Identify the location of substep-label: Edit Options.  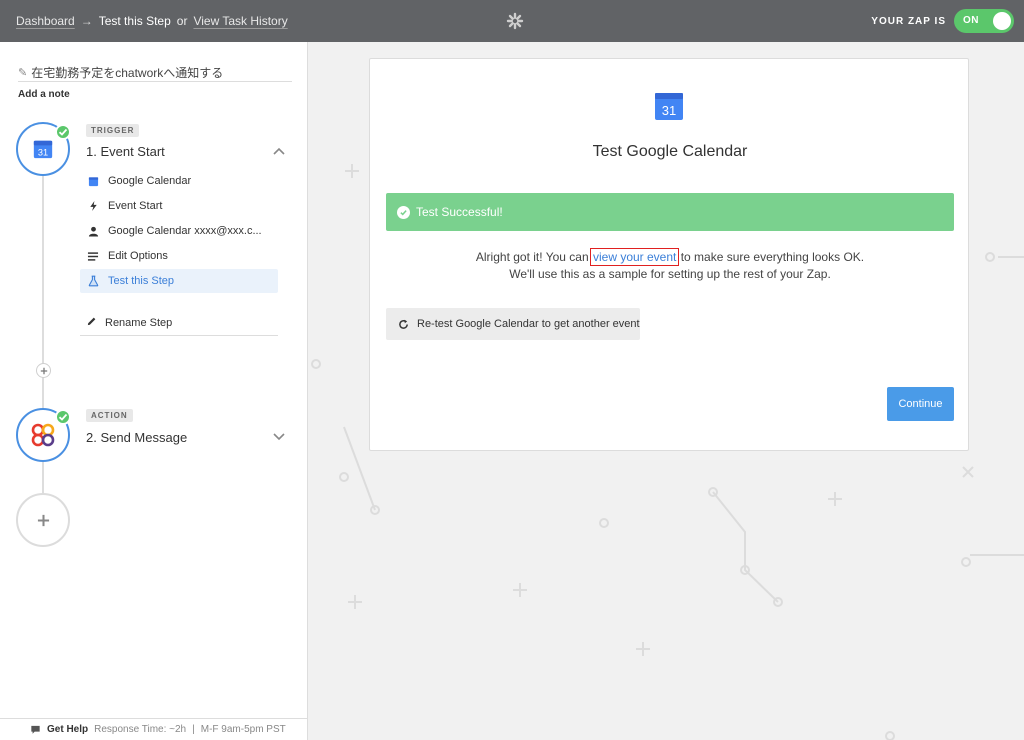
(138, 256).